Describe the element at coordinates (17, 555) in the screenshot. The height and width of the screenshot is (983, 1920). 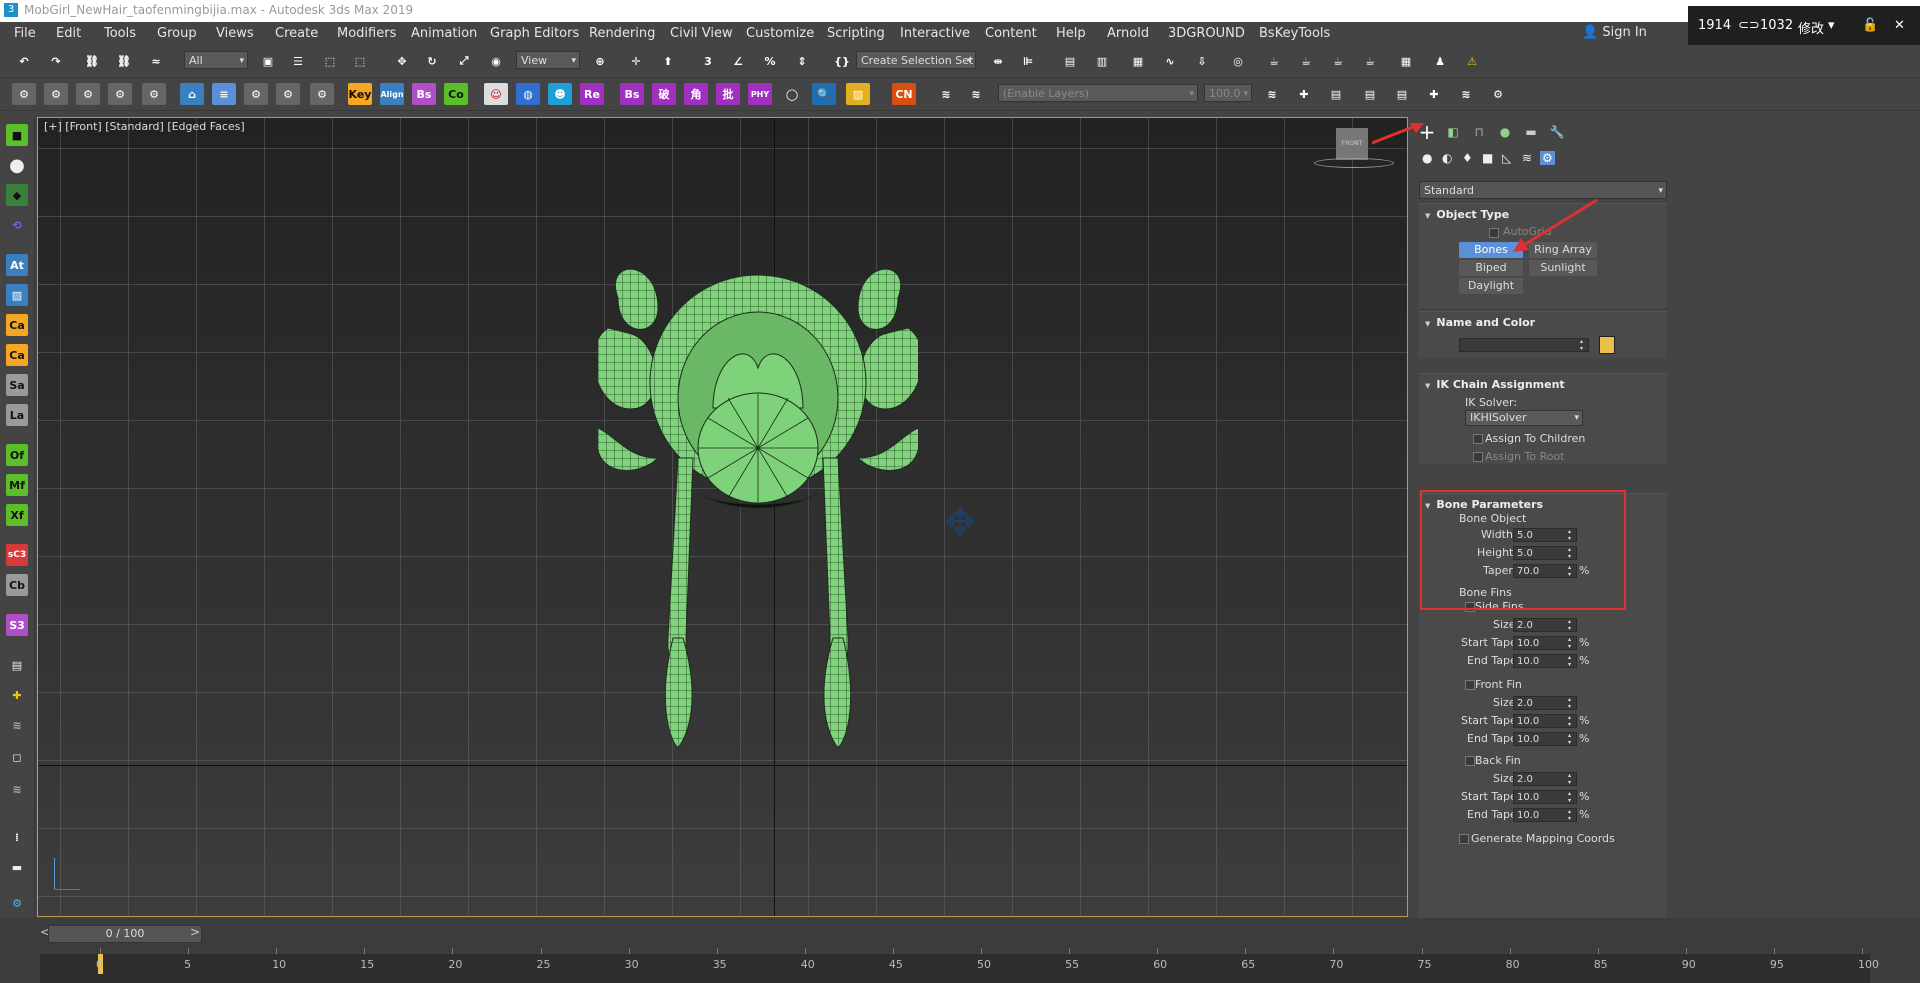
I see `sc3-button: sC3` at that location.